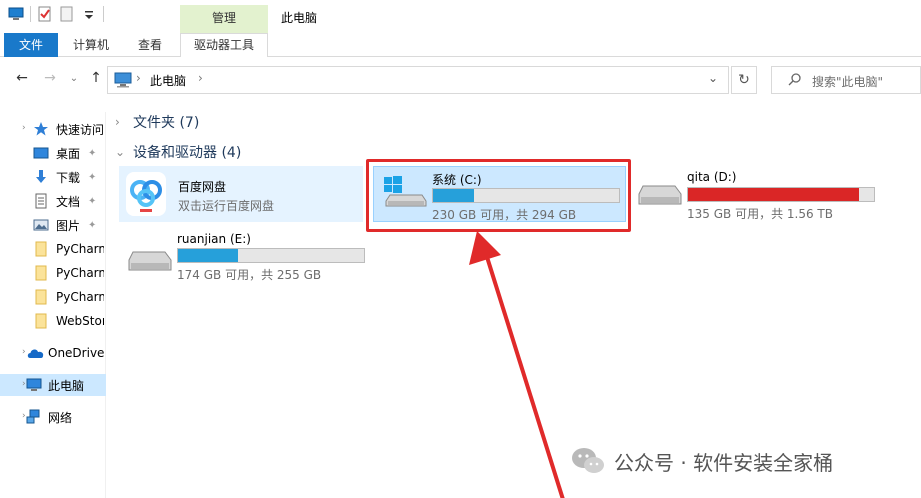 Image resolution: width=921 pixels, height=498 pixels. I want to click on sidebar-item-label: 下载, so click(68, 177).